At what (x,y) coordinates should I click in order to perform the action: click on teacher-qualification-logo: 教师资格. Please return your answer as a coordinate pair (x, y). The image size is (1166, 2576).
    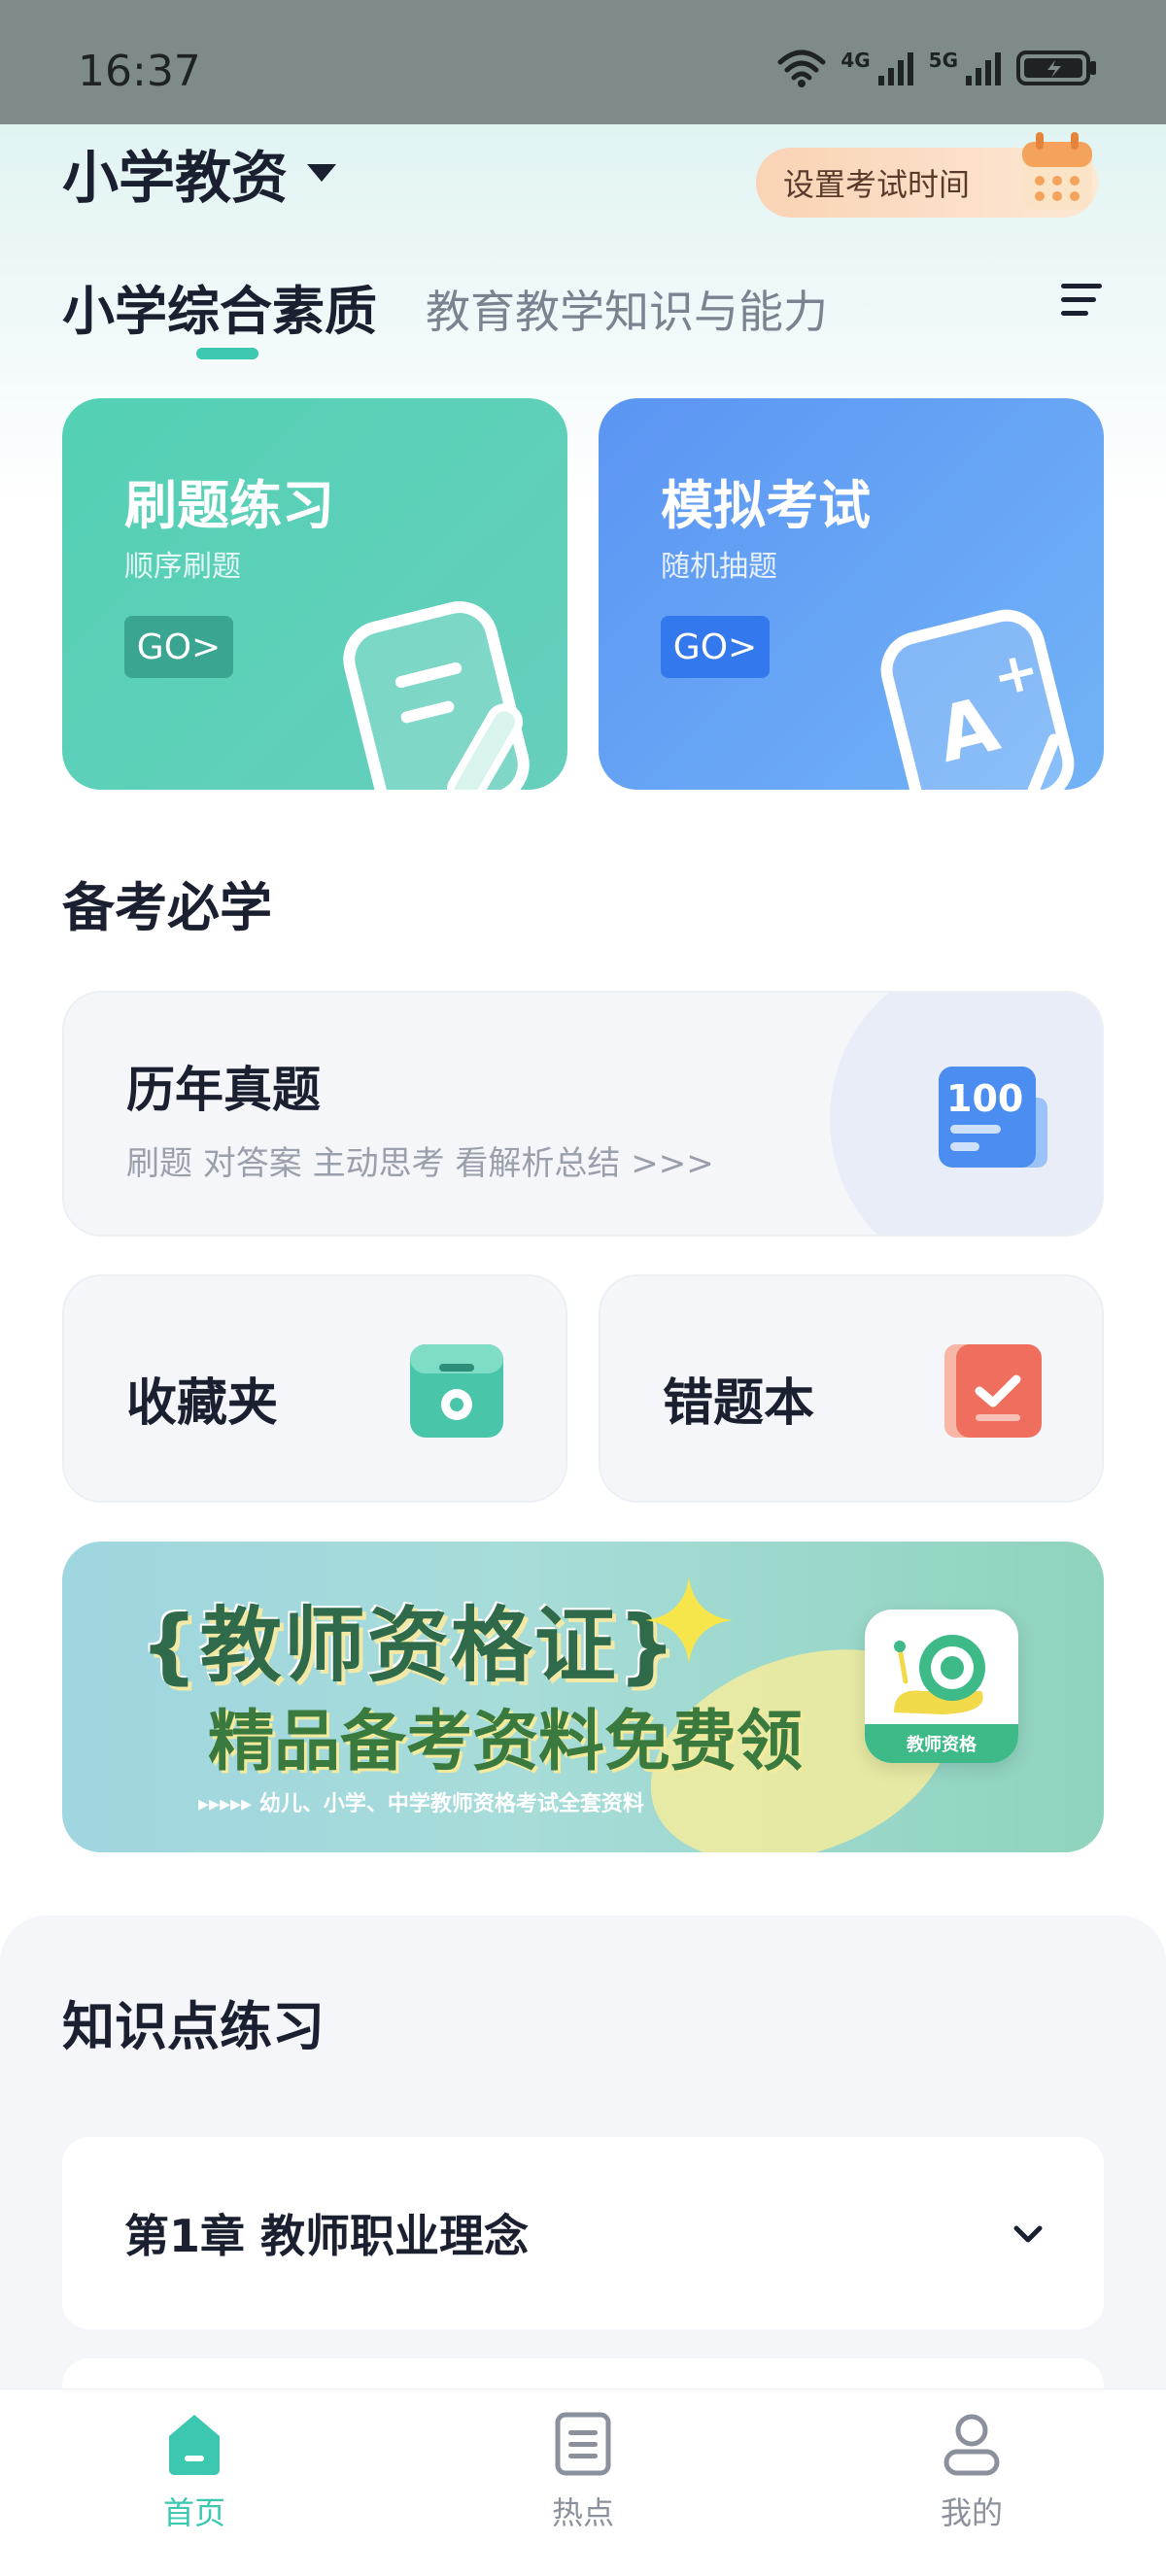
    Looking at the image, I should click on (941, 1686).